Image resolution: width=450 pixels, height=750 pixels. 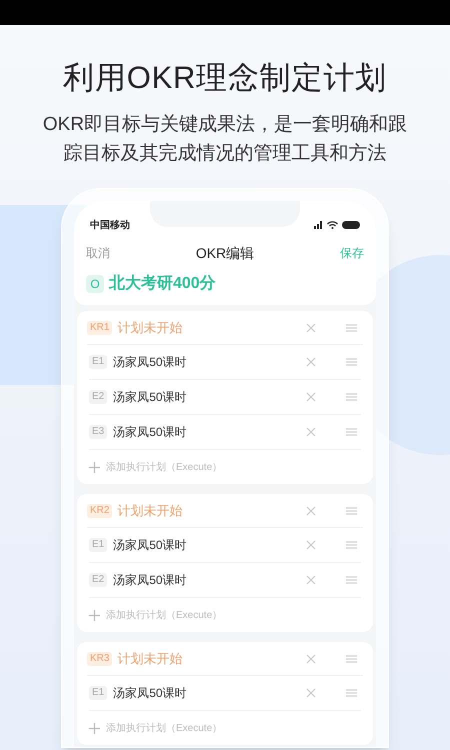 I want to click on save-button: 保存, so click(x=352, y=253).